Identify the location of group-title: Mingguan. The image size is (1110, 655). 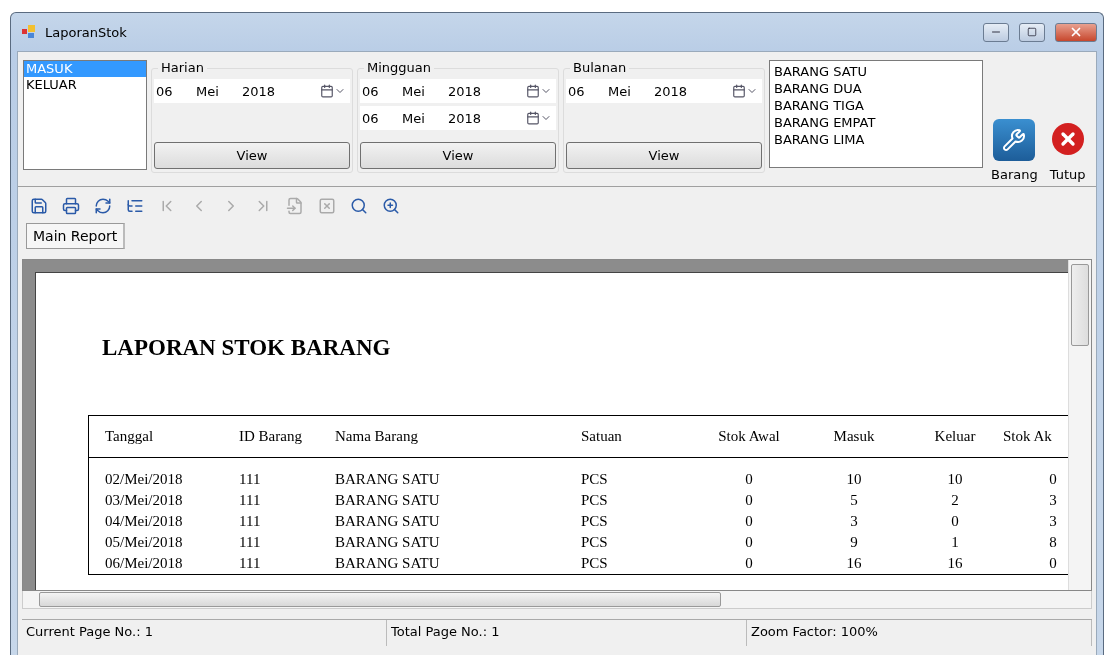
(399, 67).